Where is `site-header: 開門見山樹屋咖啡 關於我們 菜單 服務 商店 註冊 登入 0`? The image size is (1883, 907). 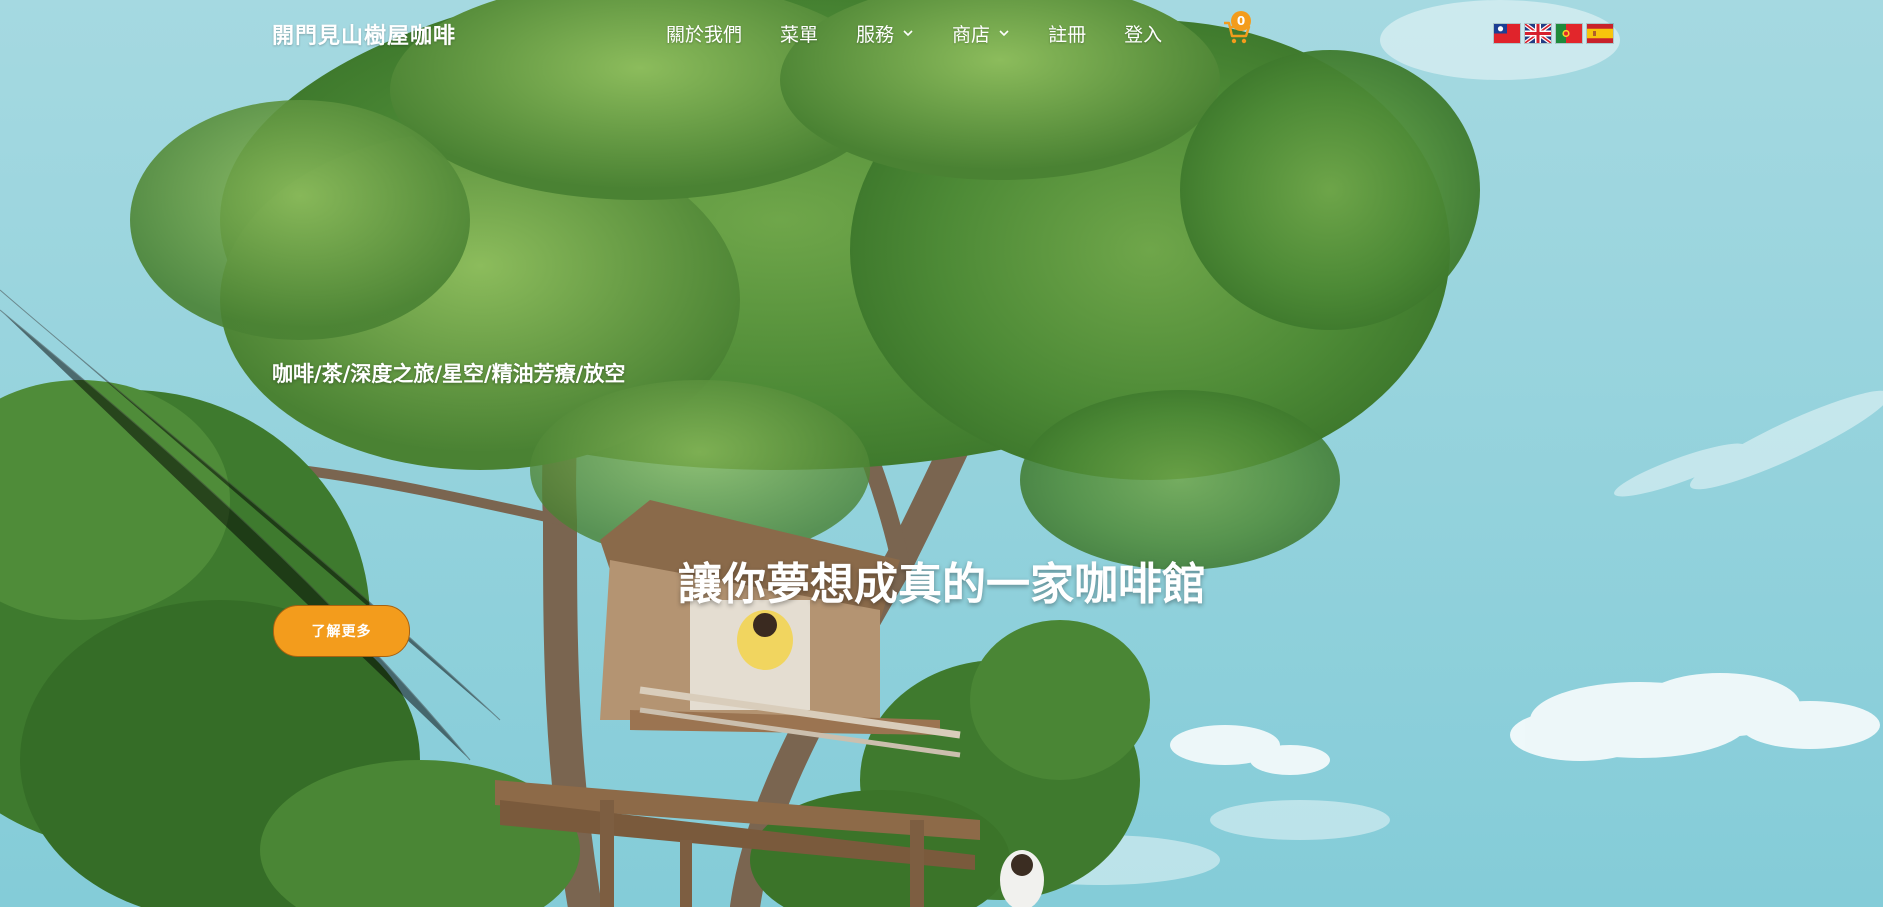 site-header: 開門見山樹屋咖啡 關於我們 菜單 服務 商店 註冊 登入 0 is located at coordinates (941, 33).